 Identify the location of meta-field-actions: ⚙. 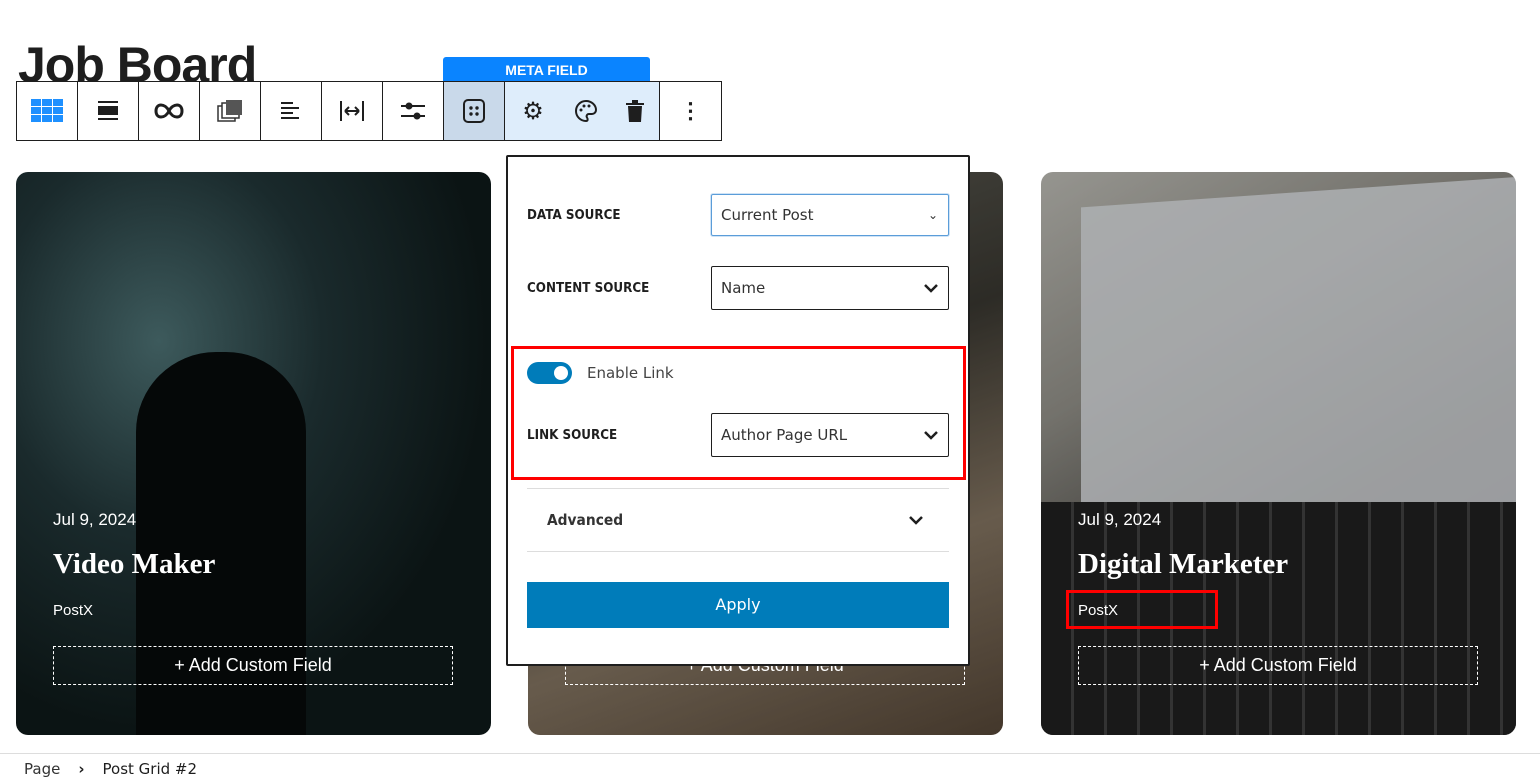
(582, 111).